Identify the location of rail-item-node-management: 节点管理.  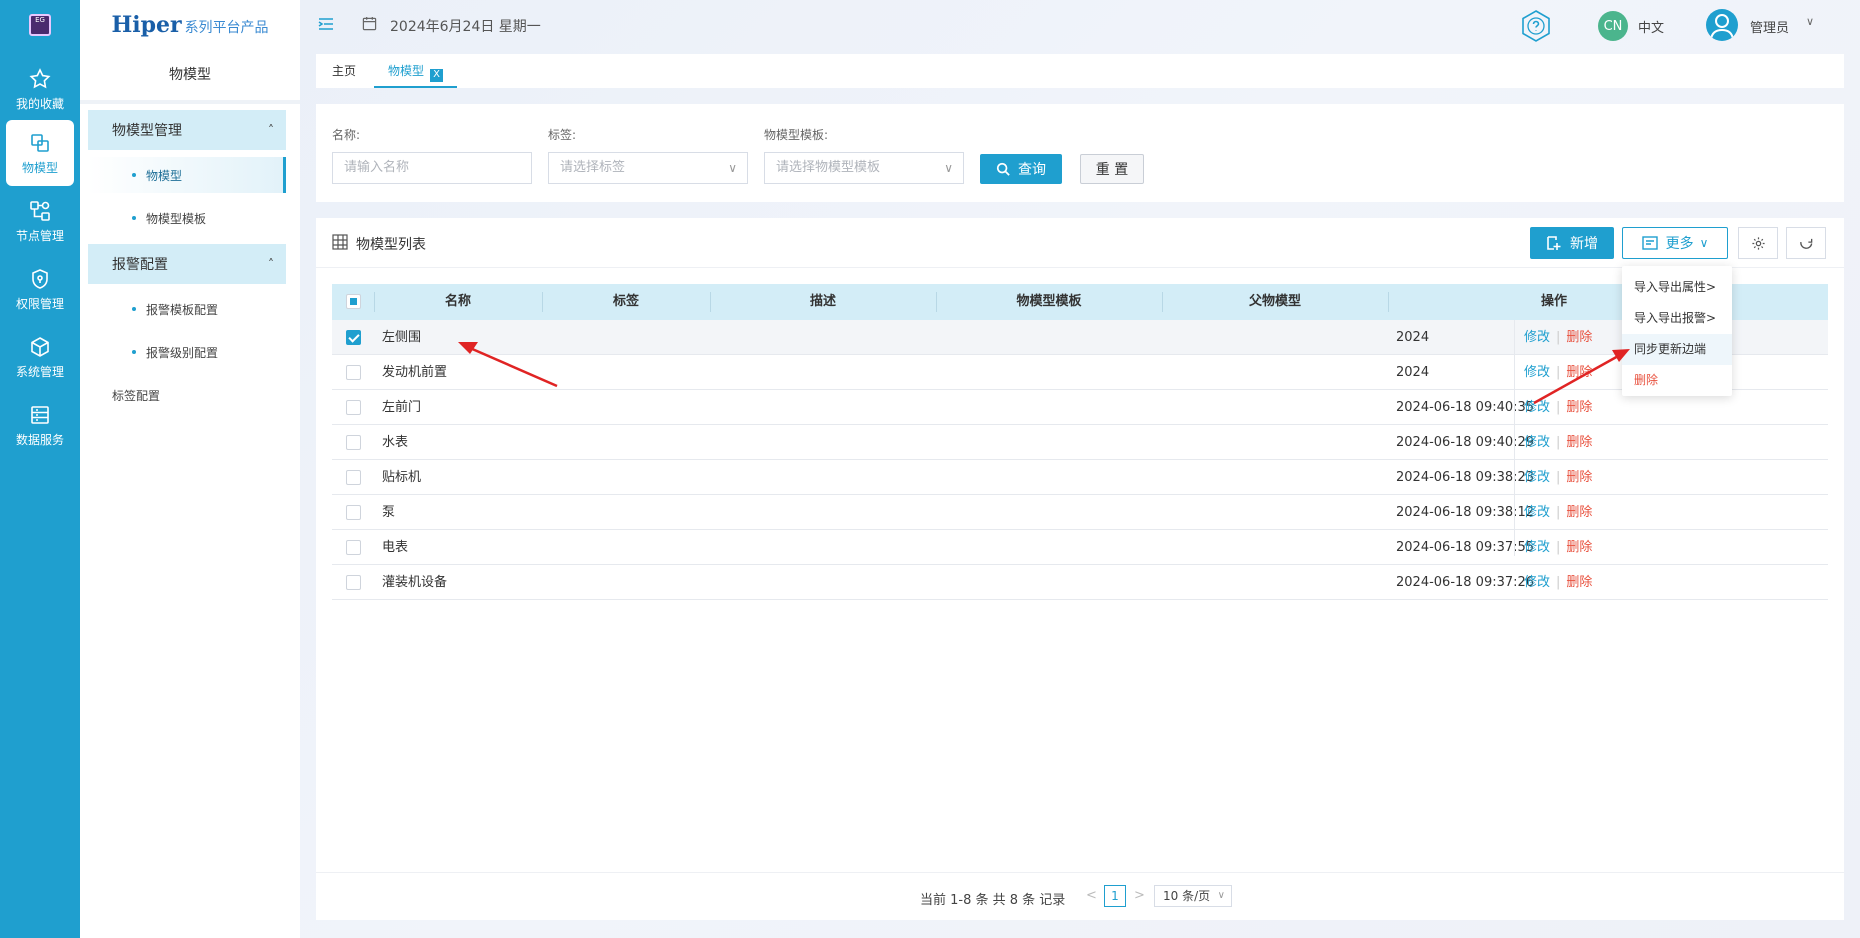
(40, 221).